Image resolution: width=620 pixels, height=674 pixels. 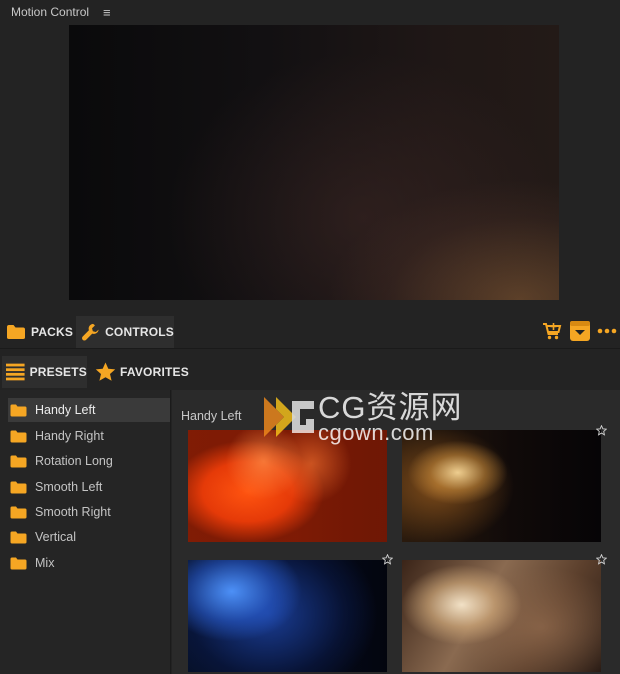 I want to click on preset-label: Rotation Long, so click(x=74, y=461).